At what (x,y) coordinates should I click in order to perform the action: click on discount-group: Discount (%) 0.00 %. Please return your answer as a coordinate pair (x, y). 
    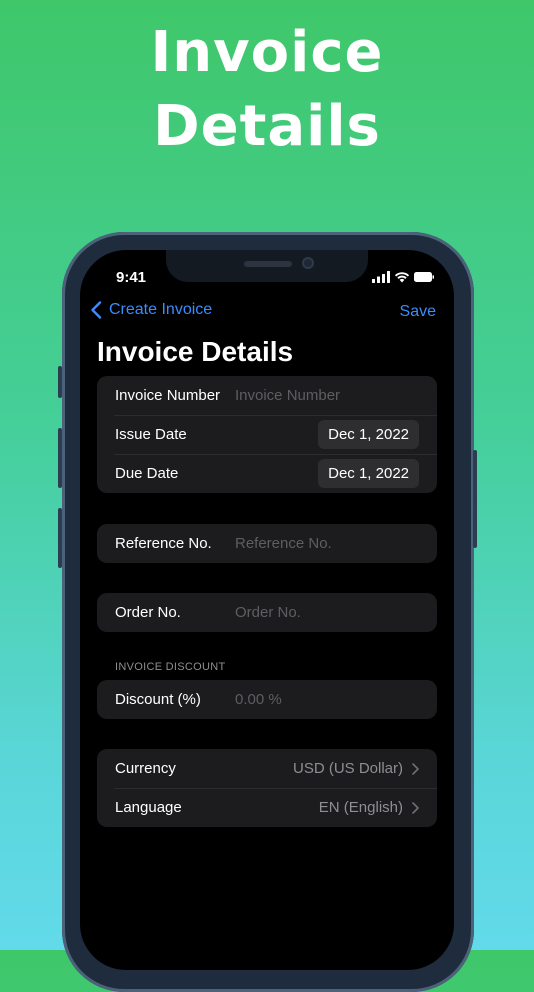
    Looking at the image, I should click on (267, 699).